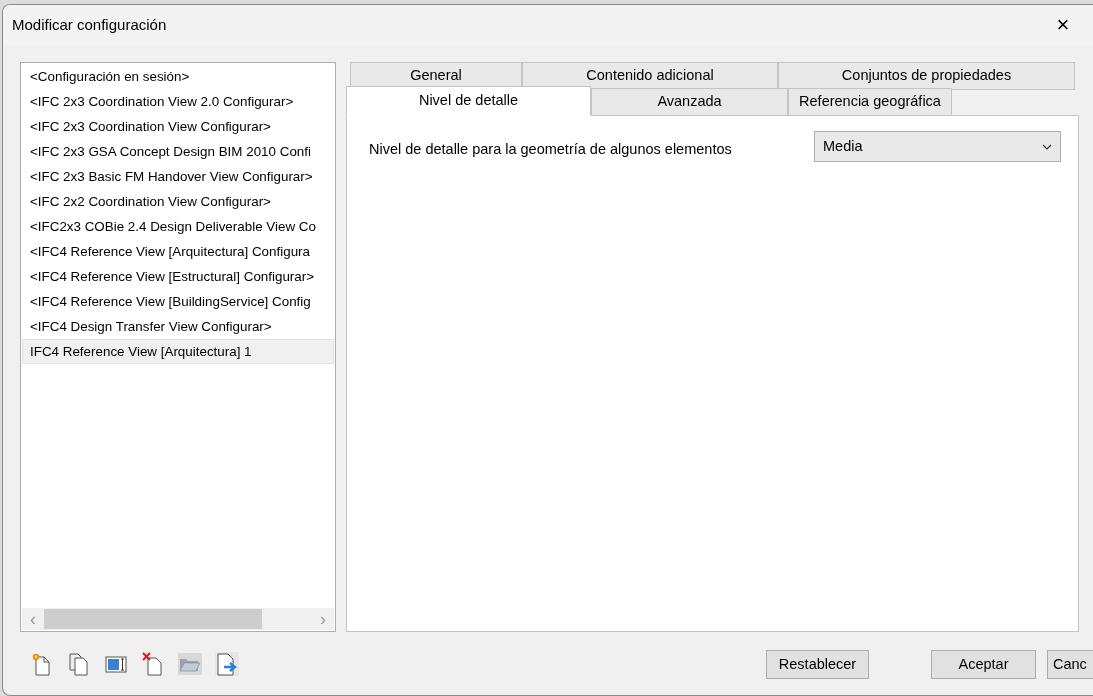 The height and width of the screenshot is (696, 1093). Describe the element at coordinates (1047, 146) in the screenshot. I see `chevron-down-icon` at that location.